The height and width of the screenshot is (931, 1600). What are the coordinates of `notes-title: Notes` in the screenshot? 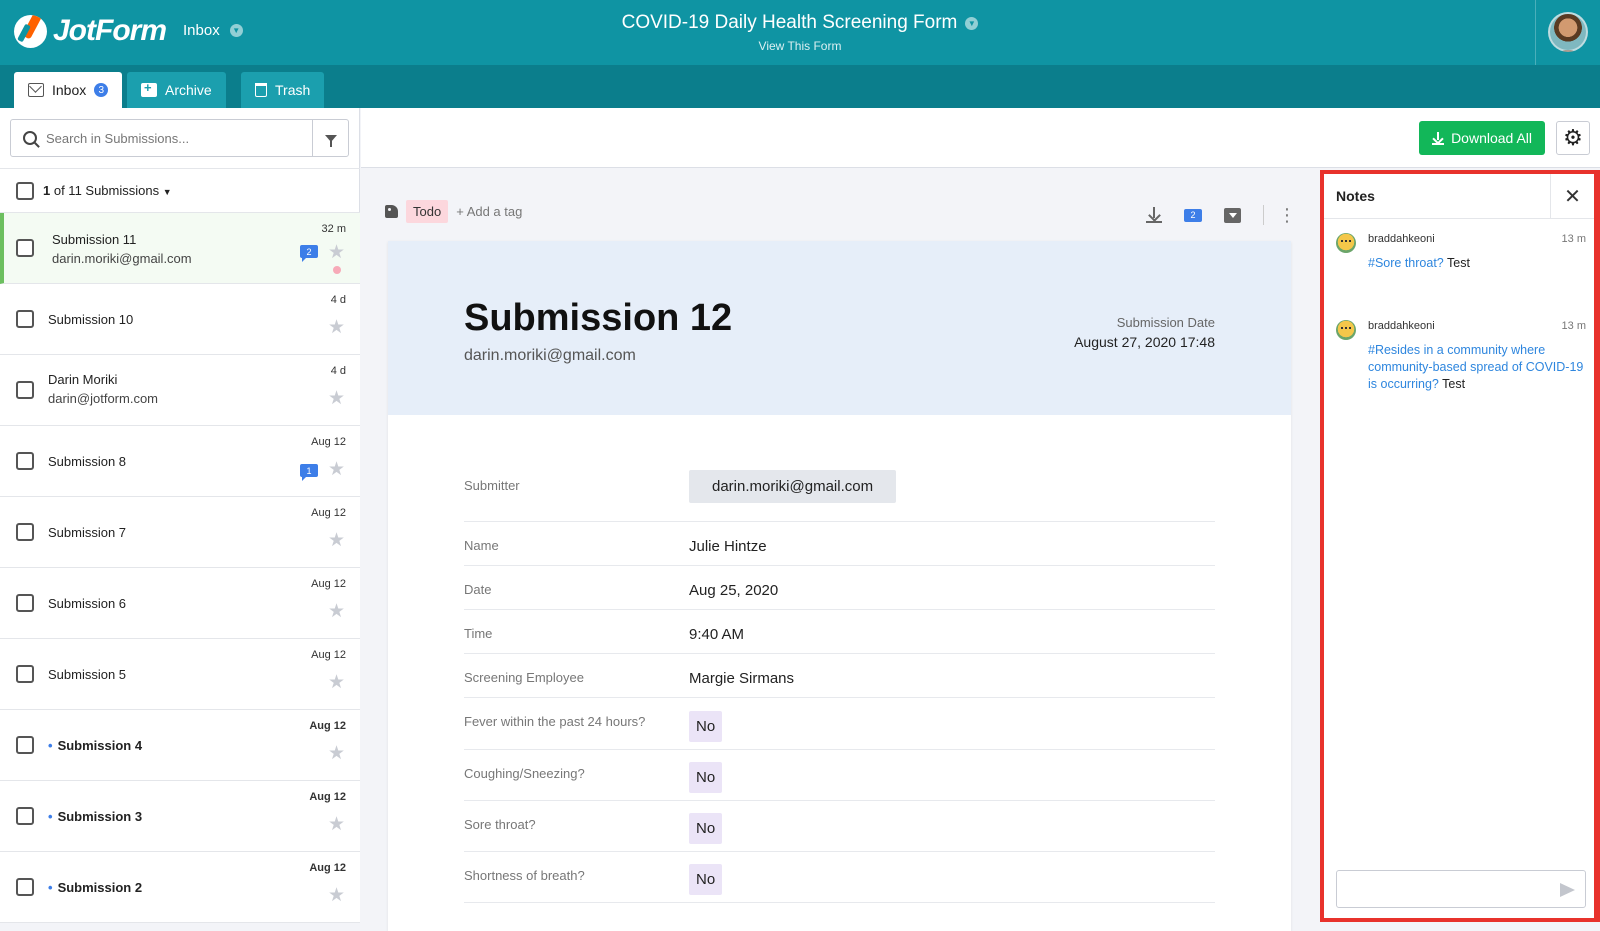 It's located at (1355, 196).